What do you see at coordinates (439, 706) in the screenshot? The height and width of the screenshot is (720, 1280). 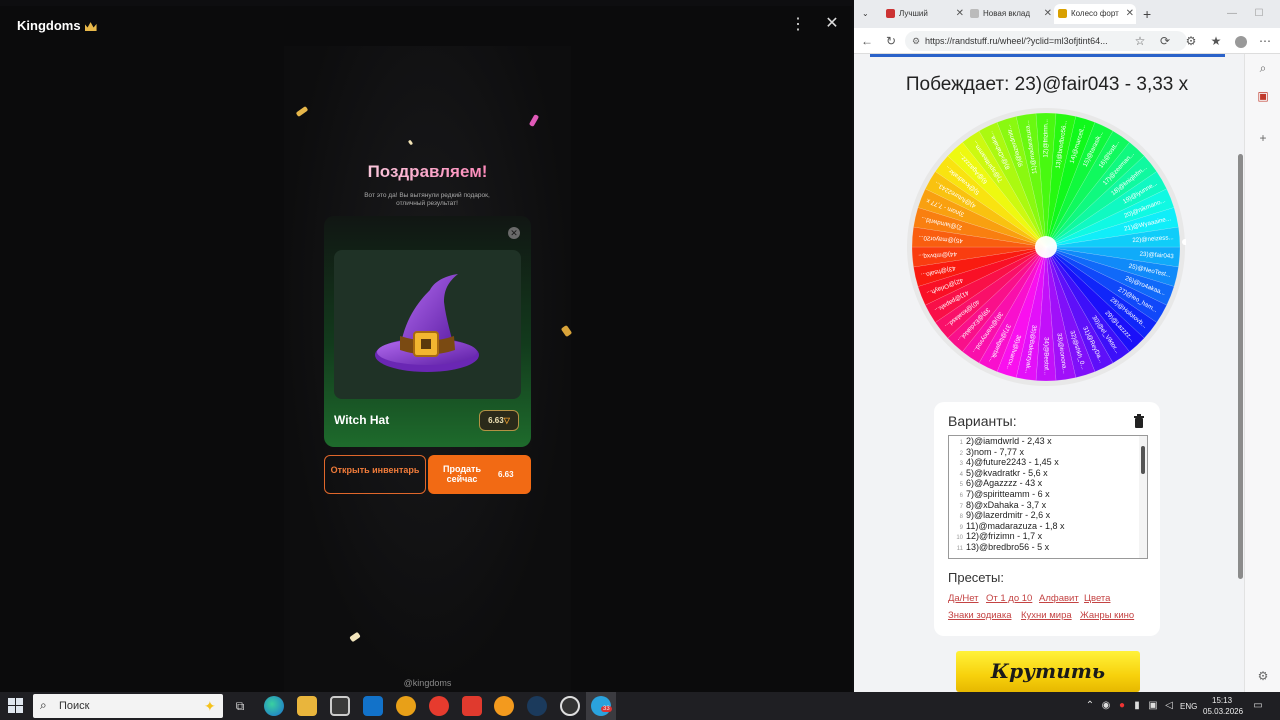 I see `yandex-browser-icon` at bounding box center [439, 706].